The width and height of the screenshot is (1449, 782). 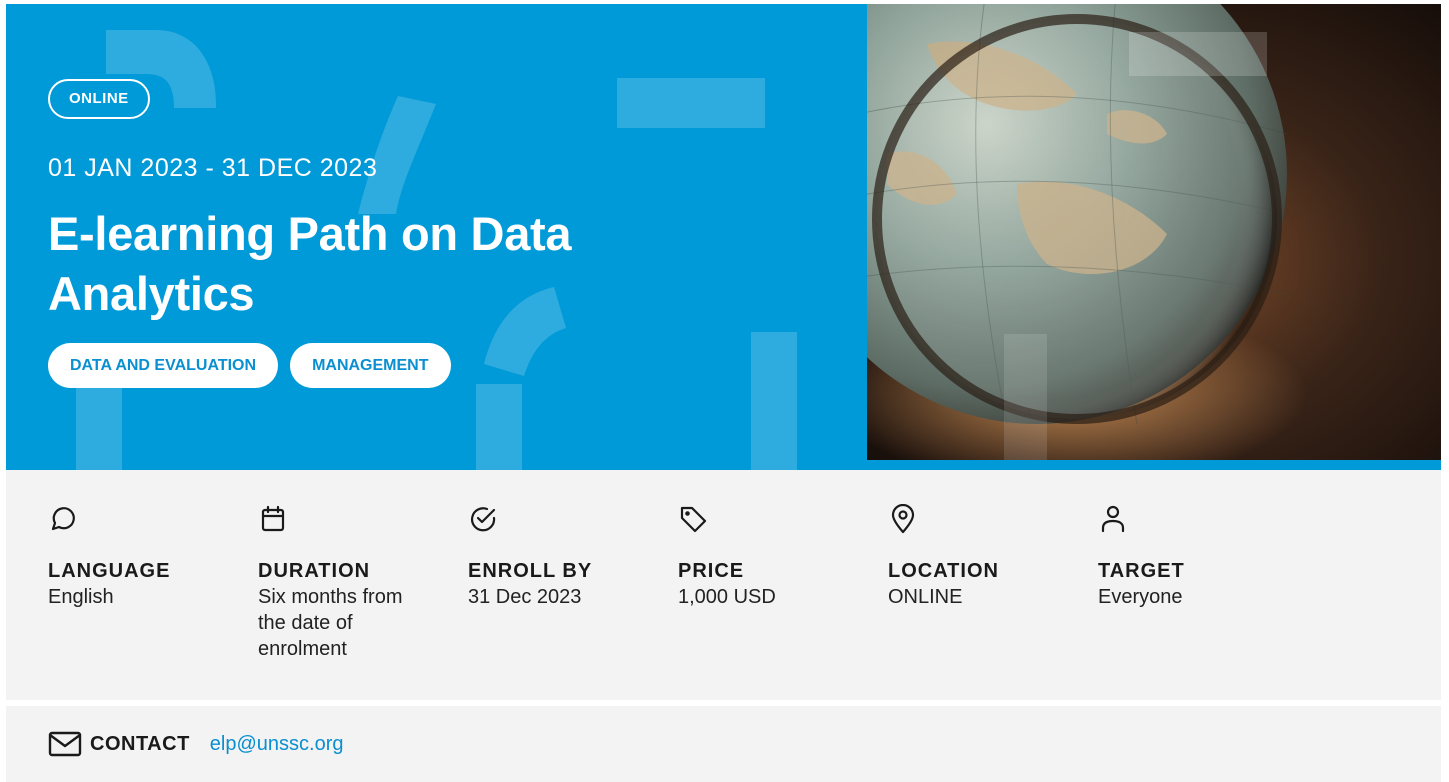 I want to click on info-location: LOCATION ONLINE, so click(x=988, y=557).